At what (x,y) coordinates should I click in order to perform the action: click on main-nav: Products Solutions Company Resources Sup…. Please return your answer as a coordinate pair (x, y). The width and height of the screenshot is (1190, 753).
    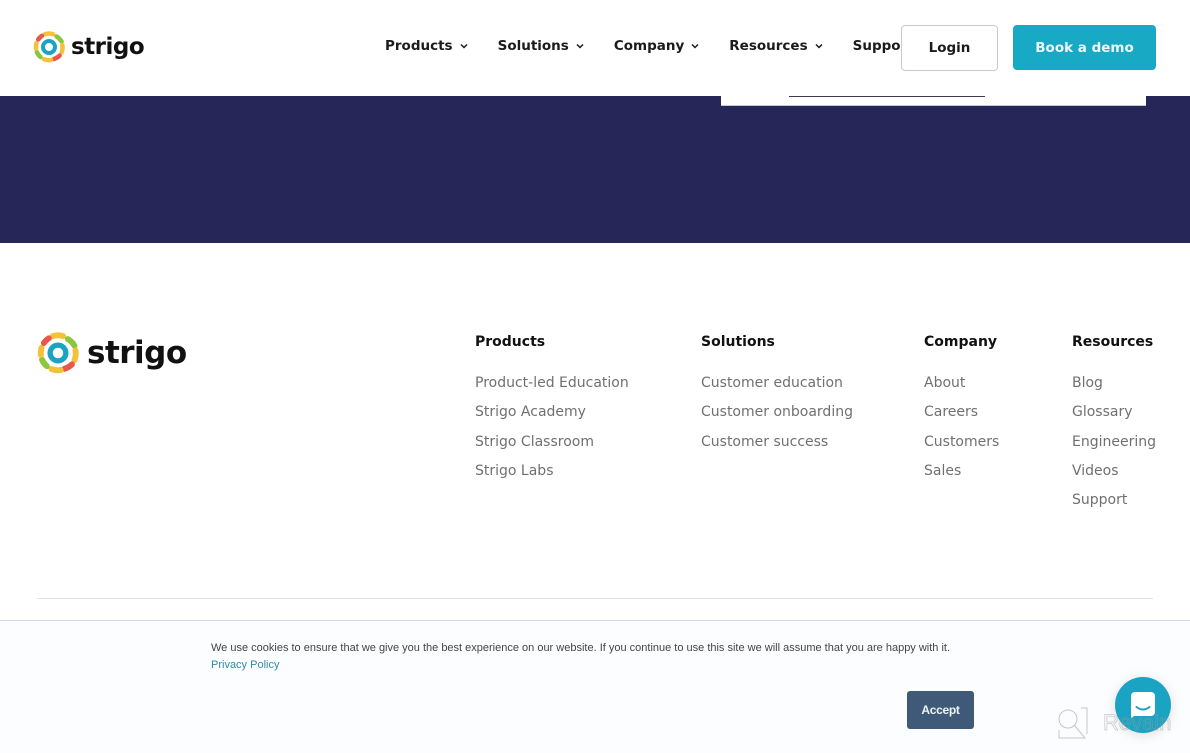
    Looking at the image, I should click on (649, 46).